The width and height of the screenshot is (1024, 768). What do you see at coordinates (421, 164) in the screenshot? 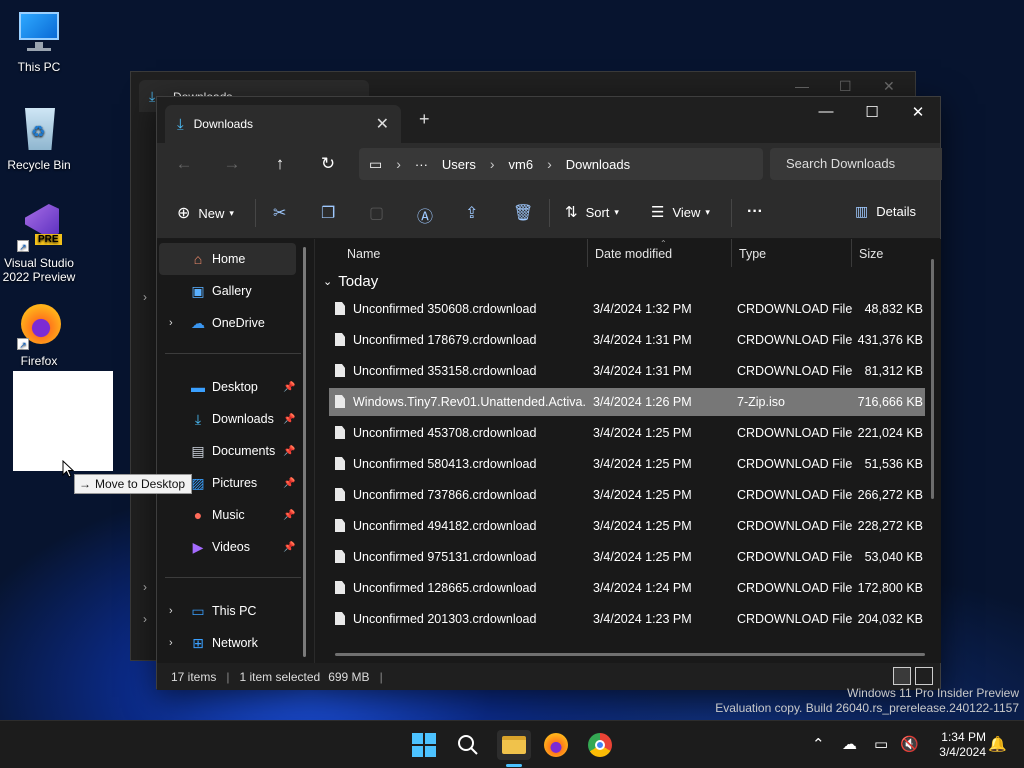
I see `more-path-icon: ···` at bounding box center [421, 164].